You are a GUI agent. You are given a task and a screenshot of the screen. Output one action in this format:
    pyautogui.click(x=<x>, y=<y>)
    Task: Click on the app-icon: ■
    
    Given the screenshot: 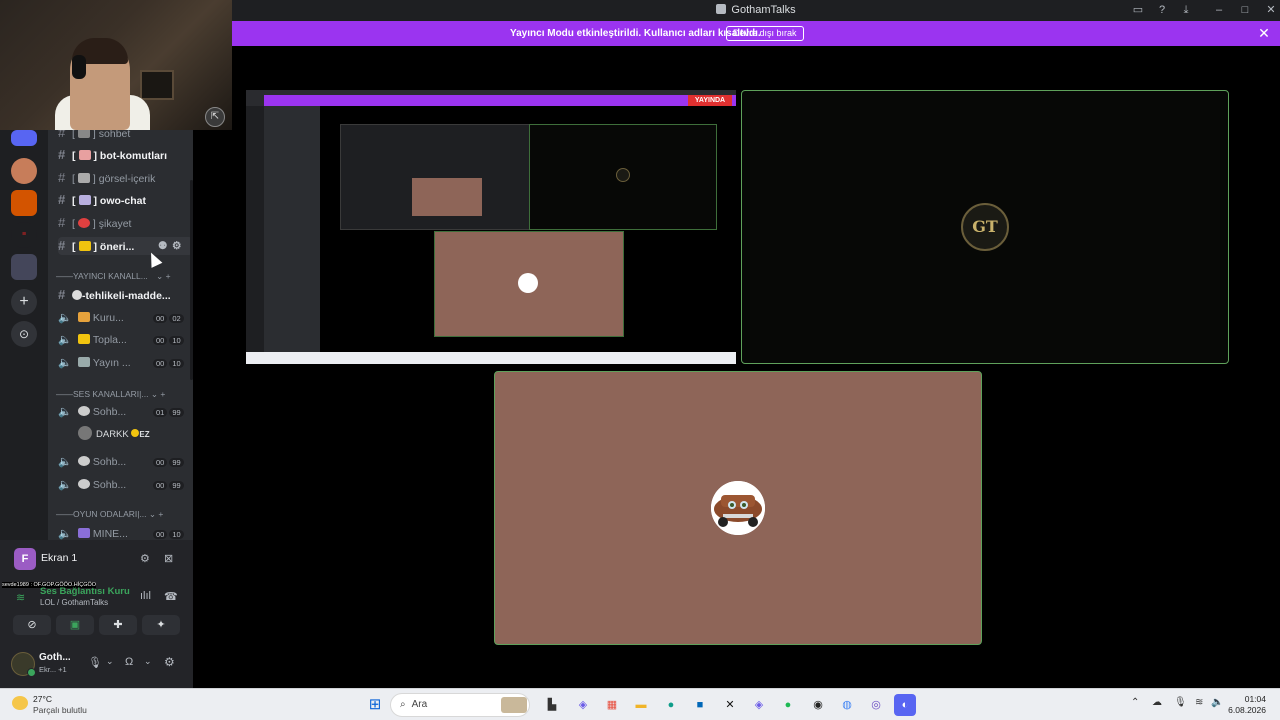 What is the action you would take?
    pyautogui.click(x=700, y=705)
    